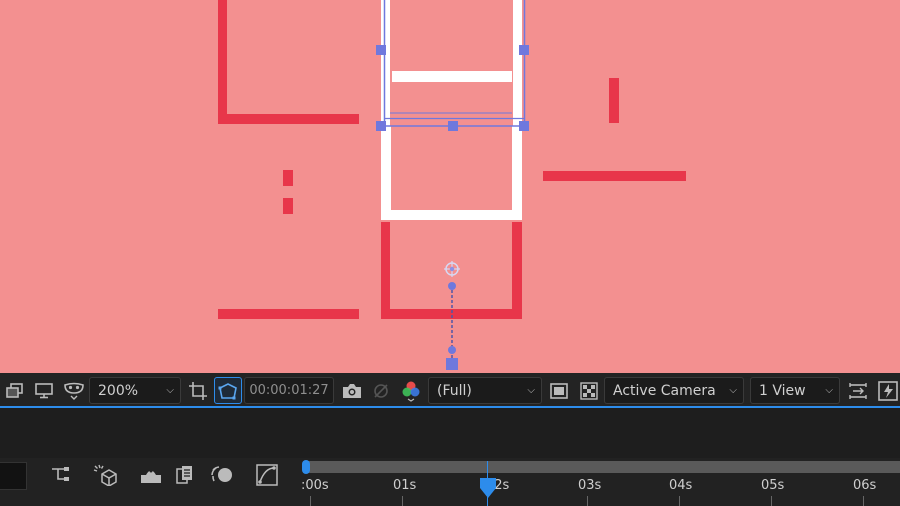 Image resolution: width=900 pixels, height=506 pixels. What do you see at coordinates (517, 270) in the screenshot?
I see `red-bracket-bottom-right-vertical` at bounding box center [517, 270].